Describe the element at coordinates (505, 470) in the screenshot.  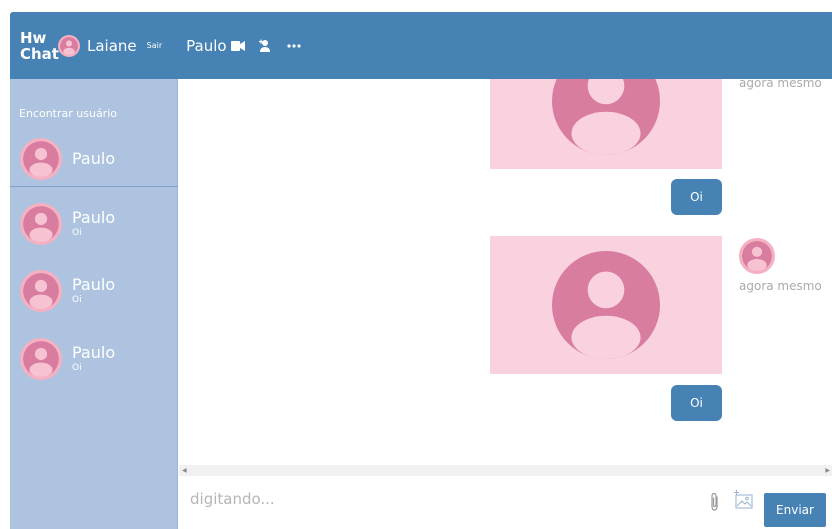
I see `horizontal-scrollbar: ◀ ▶` at that location.